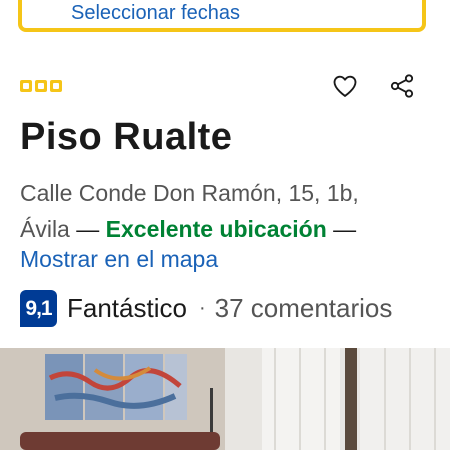  I want to click on address-line: Calle Conde Don Ramón, 15, 1b,, so click(189, 193).